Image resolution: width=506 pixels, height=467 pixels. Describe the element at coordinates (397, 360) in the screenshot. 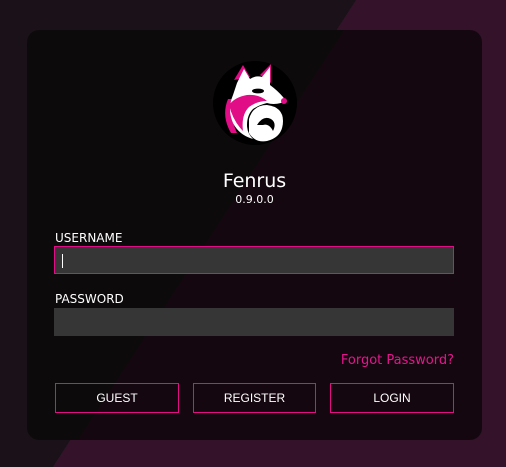

I see `forgot-password-link: Forgot Password?` at that location.